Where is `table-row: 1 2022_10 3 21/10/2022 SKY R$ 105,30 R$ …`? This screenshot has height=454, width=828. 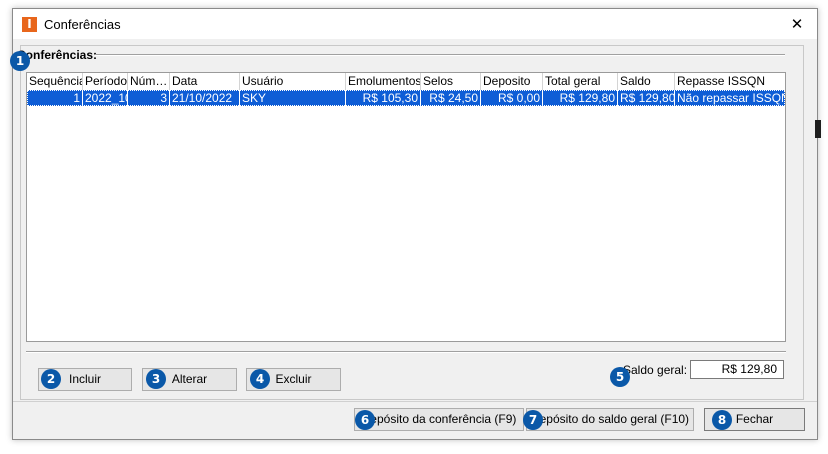 table-row: 1 2022_10 3 21/10/2022 SKY R$ 105,30 R$ … is located at coordinates (406, 98).